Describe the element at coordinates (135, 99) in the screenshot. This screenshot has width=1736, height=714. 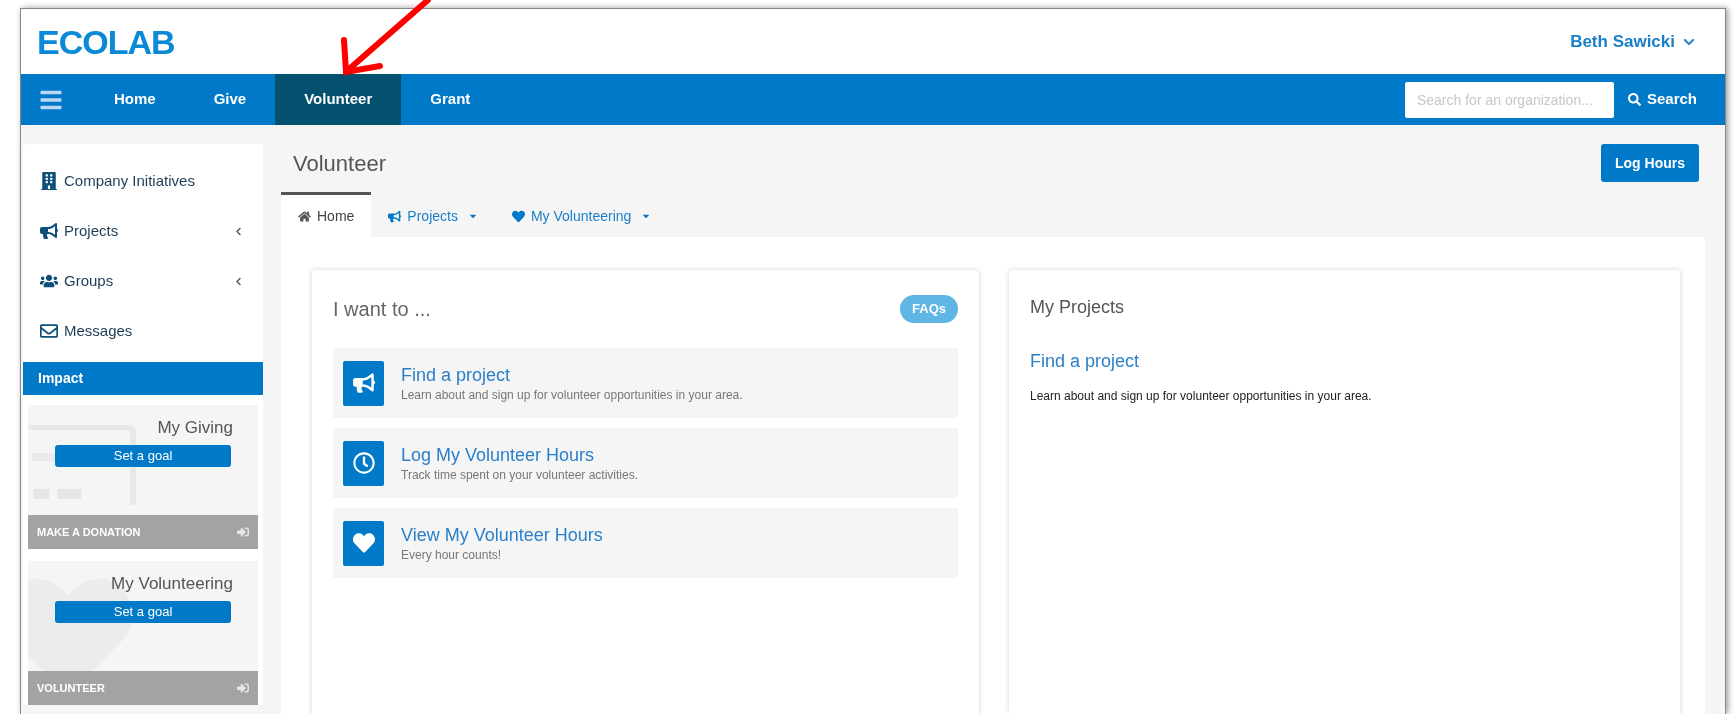
I see `nav-tab: Home` at that location.